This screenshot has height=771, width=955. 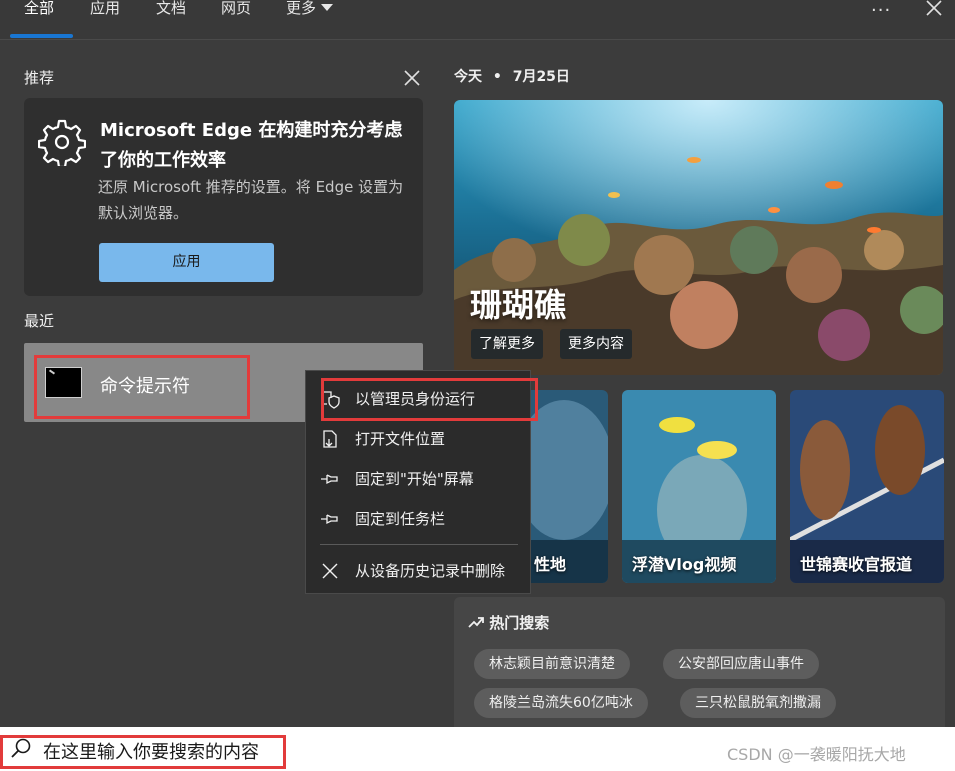 I want to click on context-menu-label: 打开文件位置, so click(x=400, y=439).